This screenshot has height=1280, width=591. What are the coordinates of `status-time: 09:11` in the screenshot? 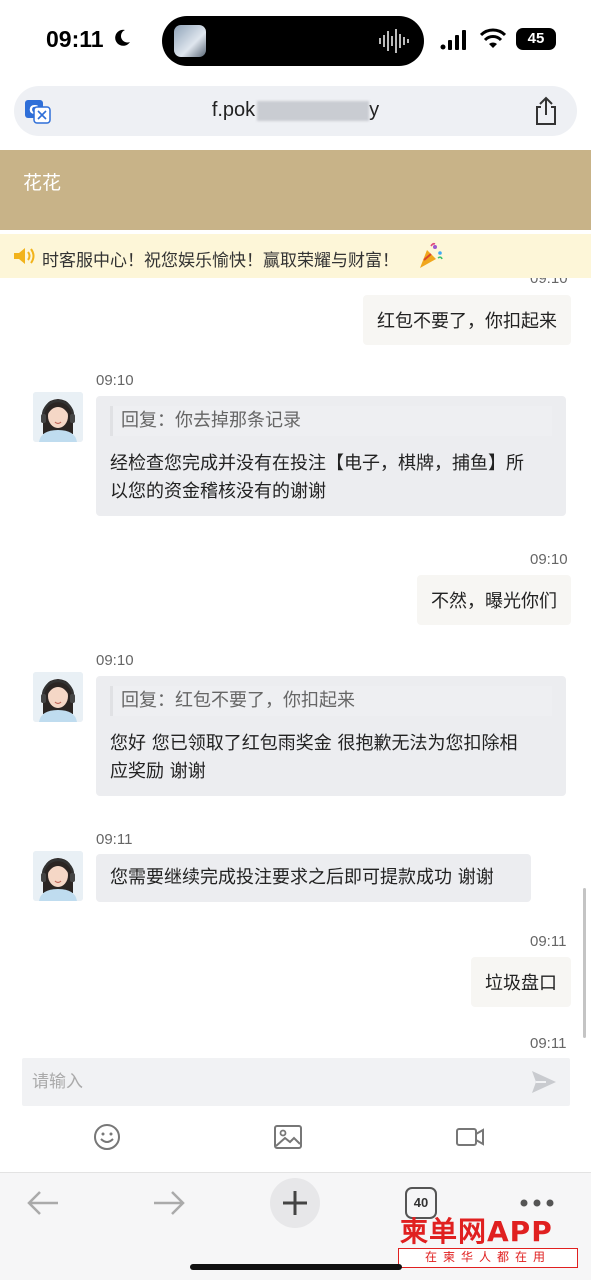 It's located at (75, 39).